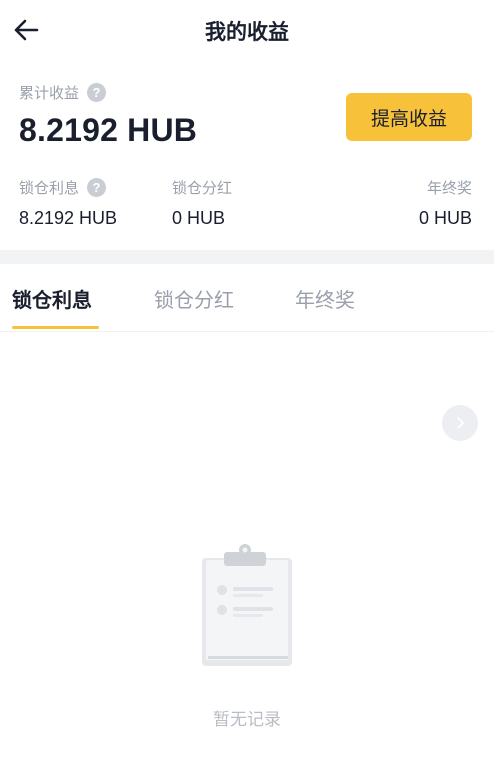 The height and width of the screenshot is (768, 494). Describe the element at coordinates (68, 218) in the screenshot. I see `stat-value: 8.2192 HUB` at that location.